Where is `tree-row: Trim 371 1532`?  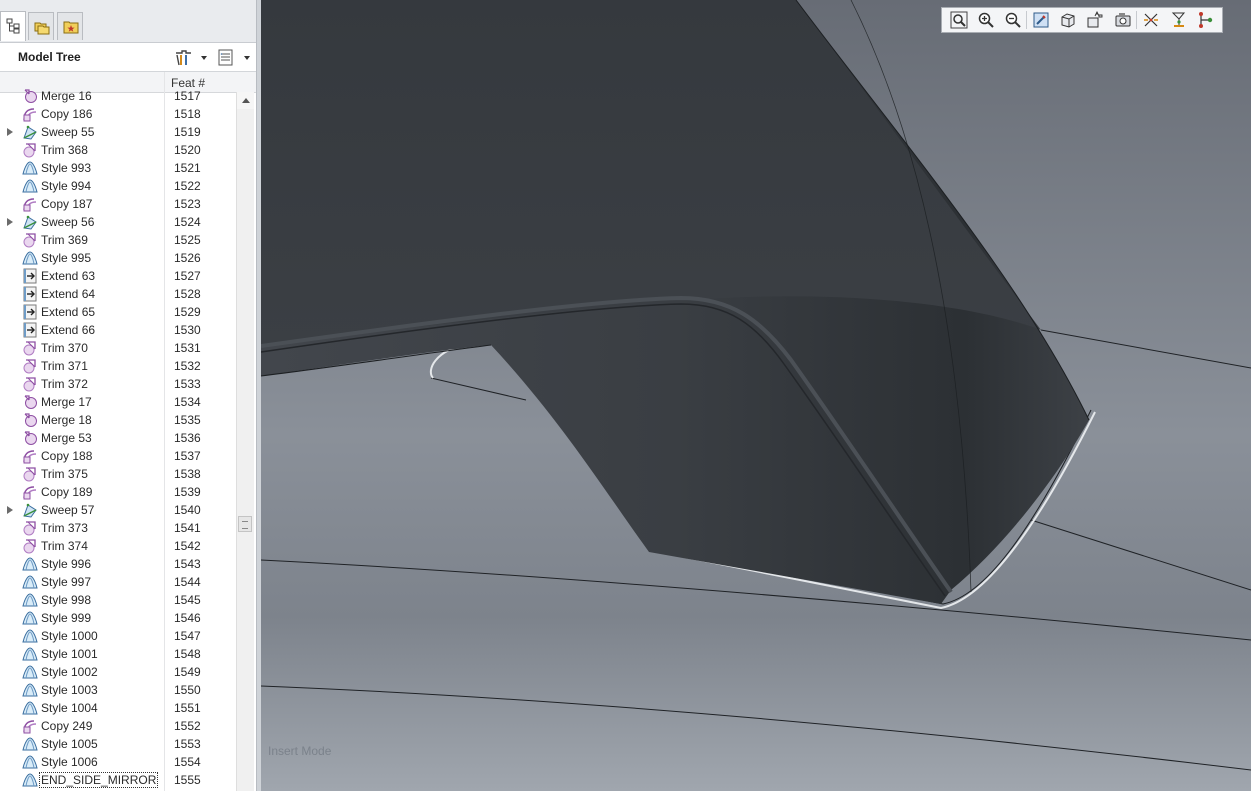
tree-row: Trim 371 1532 is located at coordinates (118, 366).